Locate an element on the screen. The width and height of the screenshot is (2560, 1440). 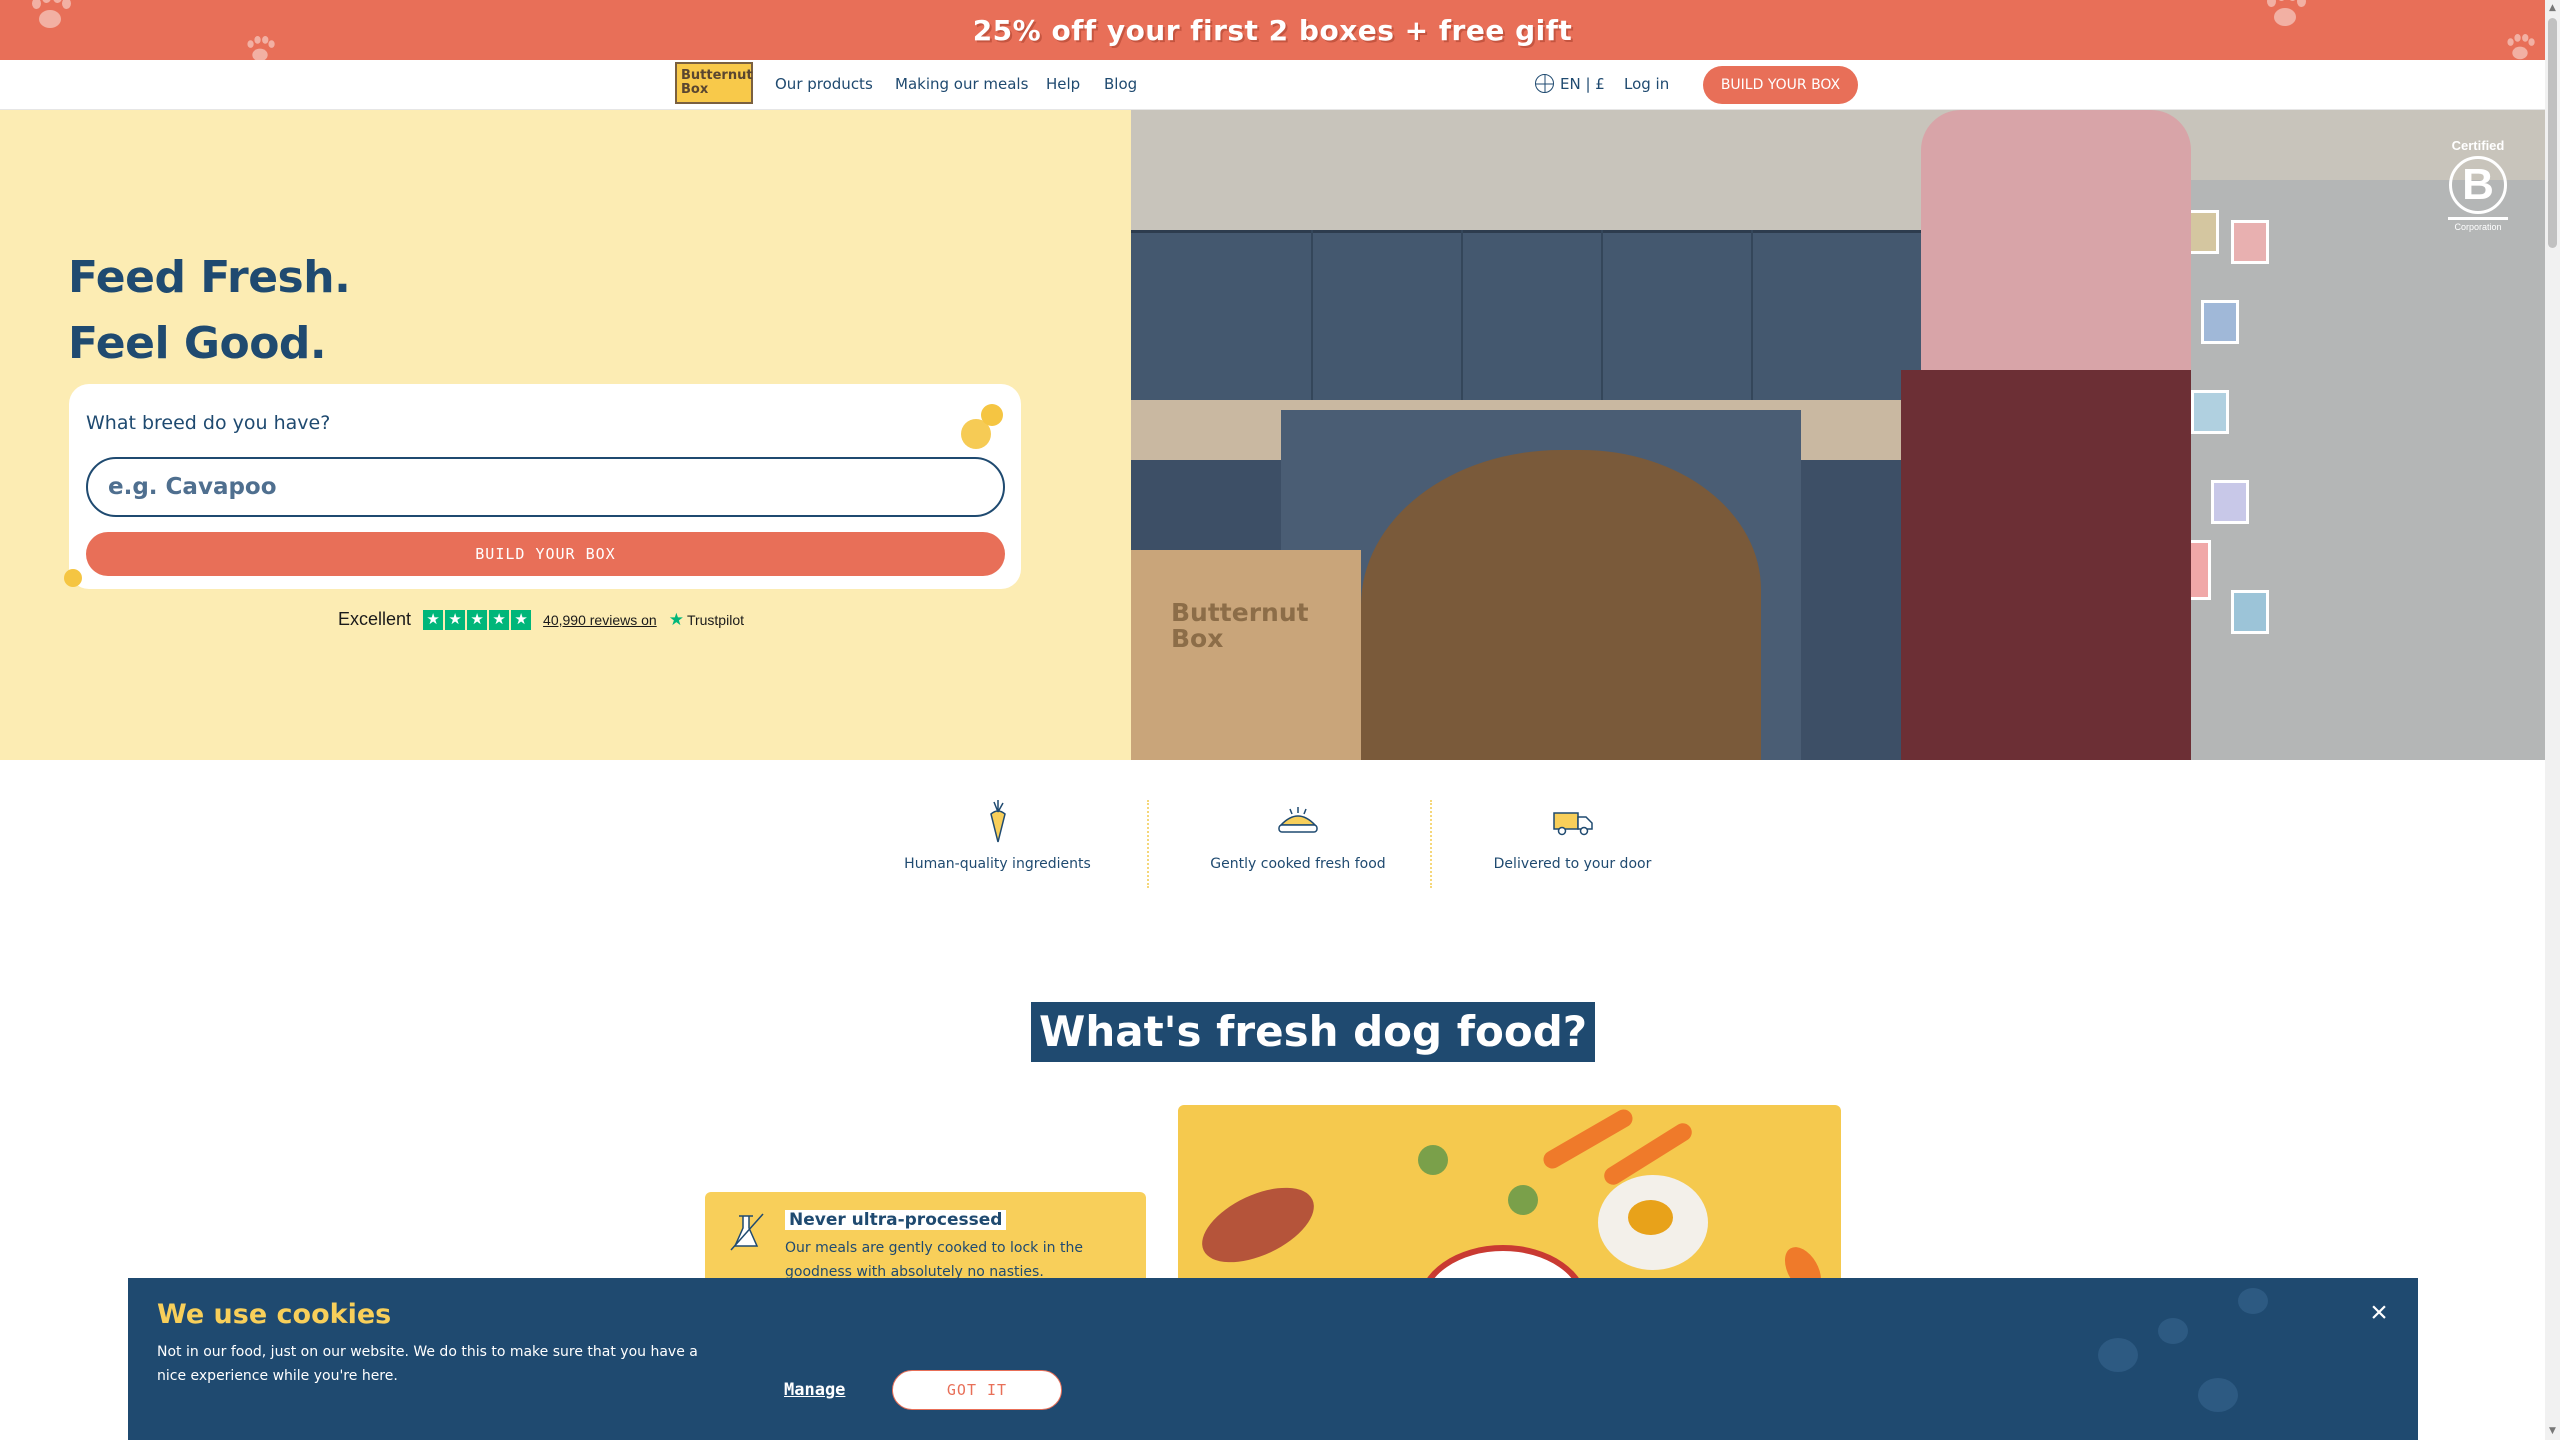
nav-link-our-products: Our products is located at coordinates (824, 84).